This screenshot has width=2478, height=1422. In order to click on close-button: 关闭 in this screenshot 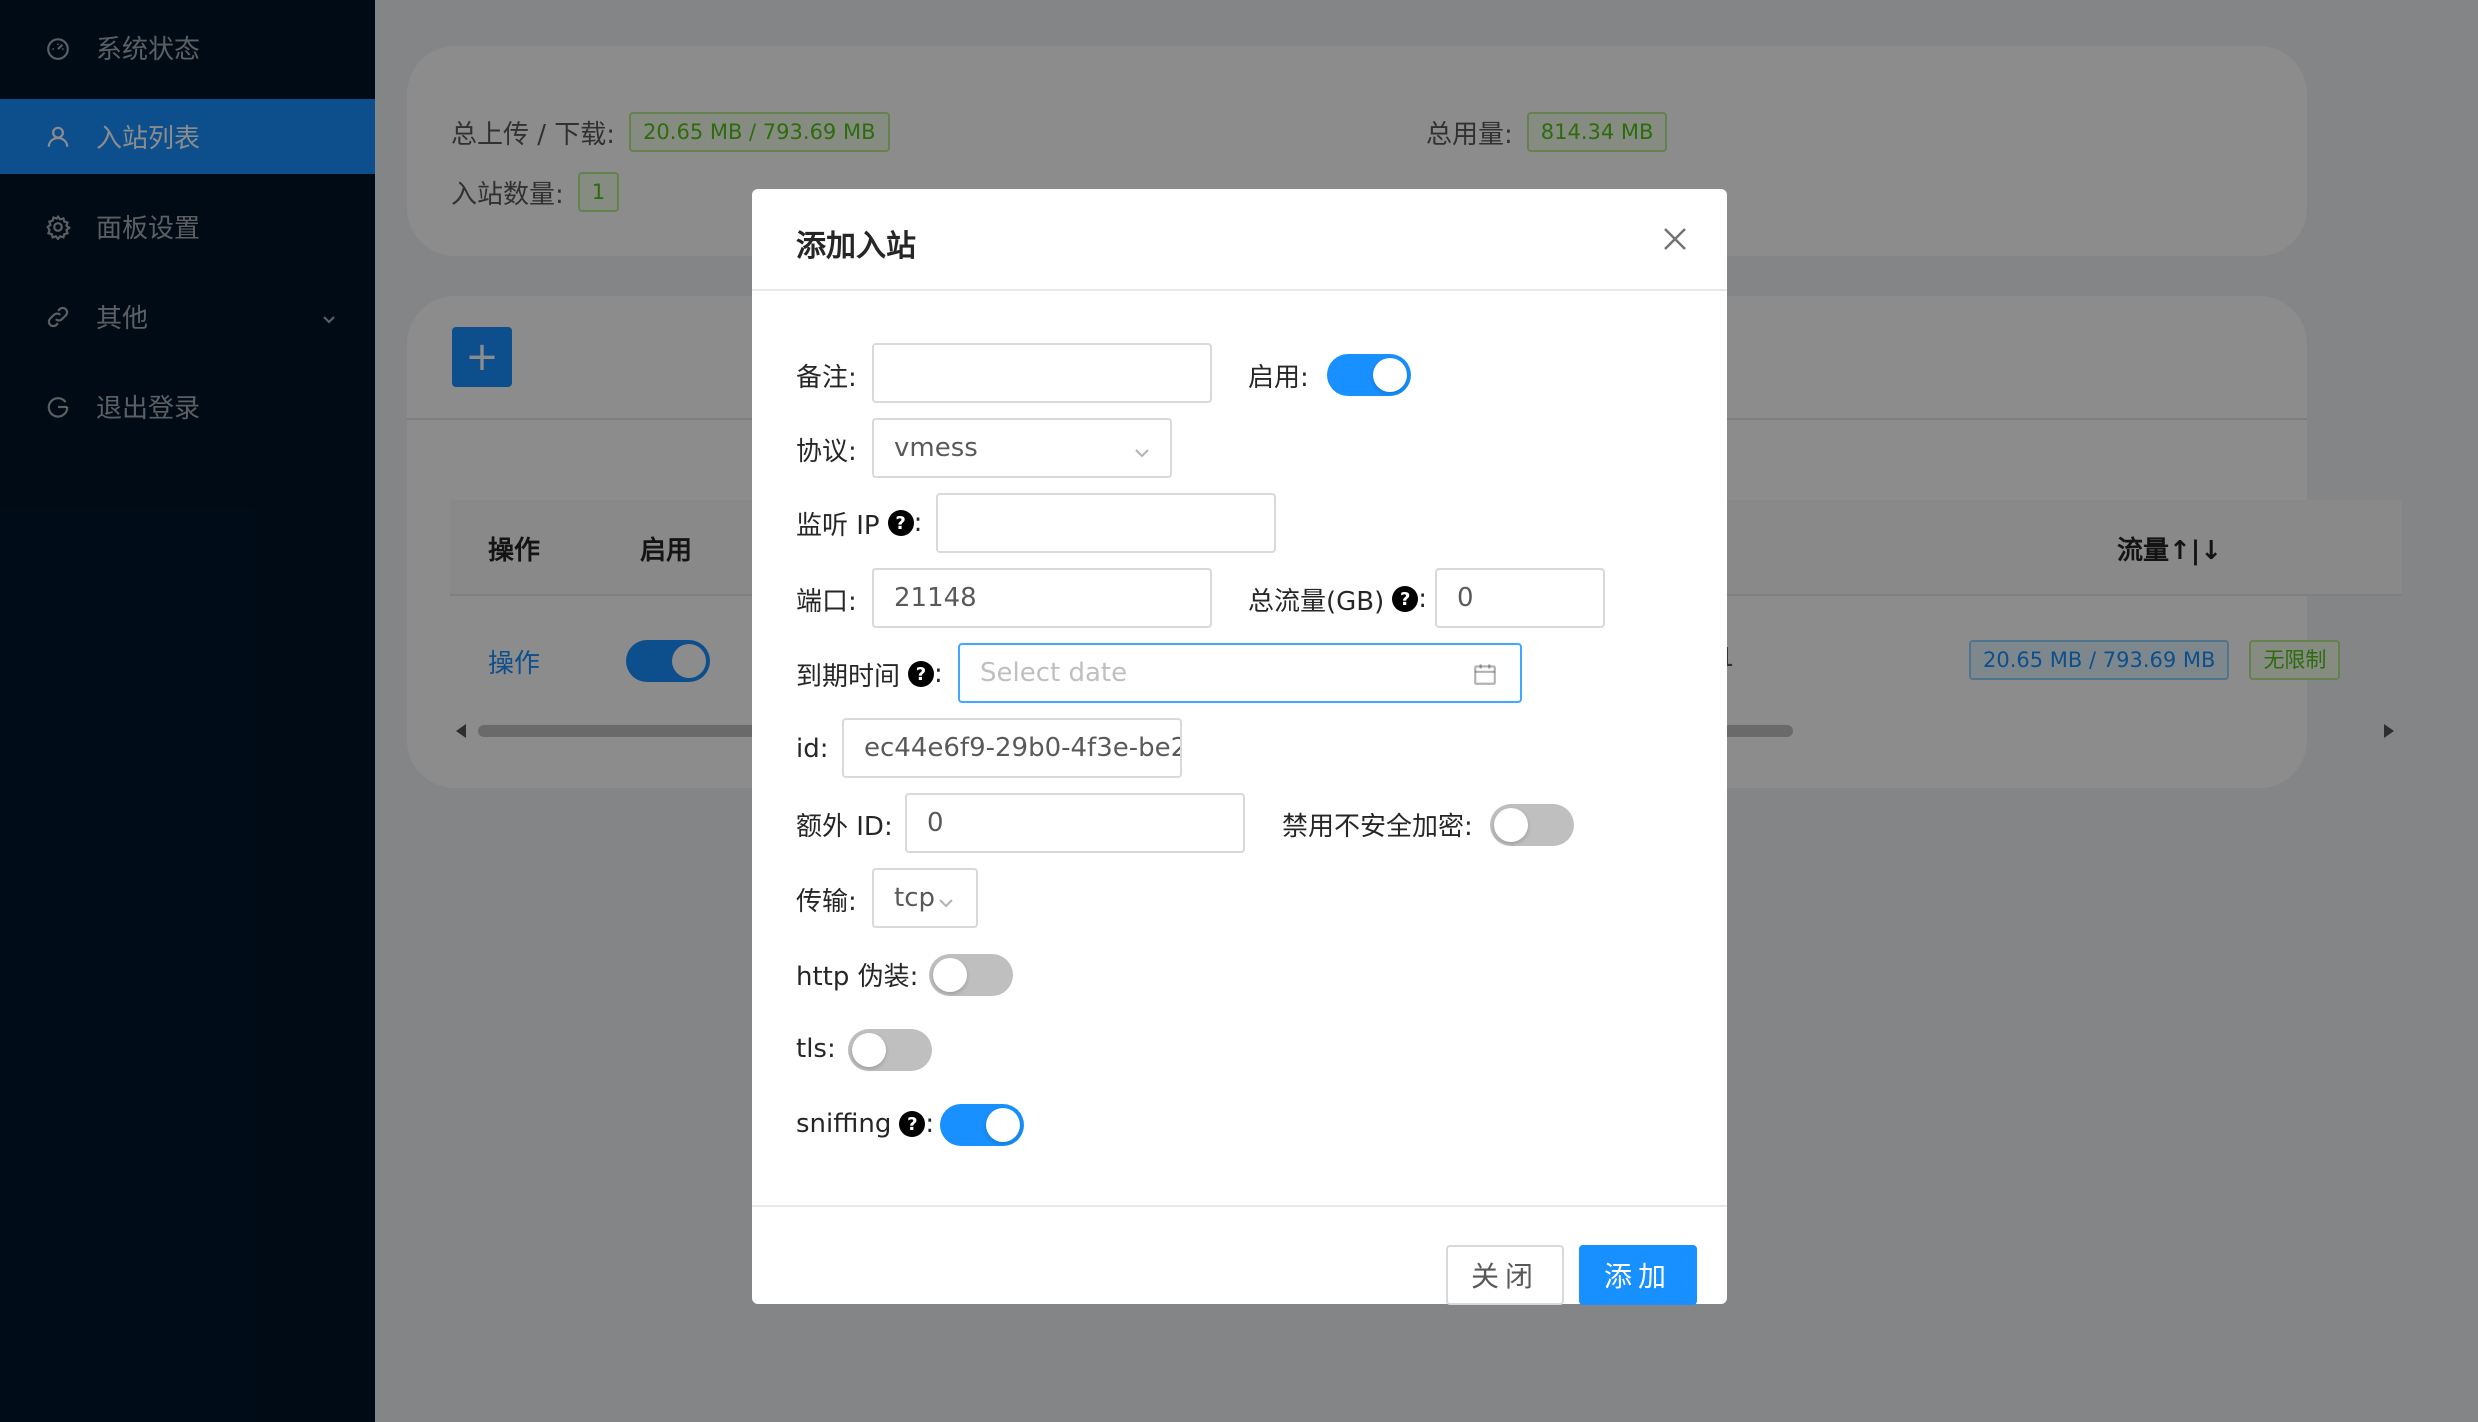, I will do `click(1505, 1275)`.